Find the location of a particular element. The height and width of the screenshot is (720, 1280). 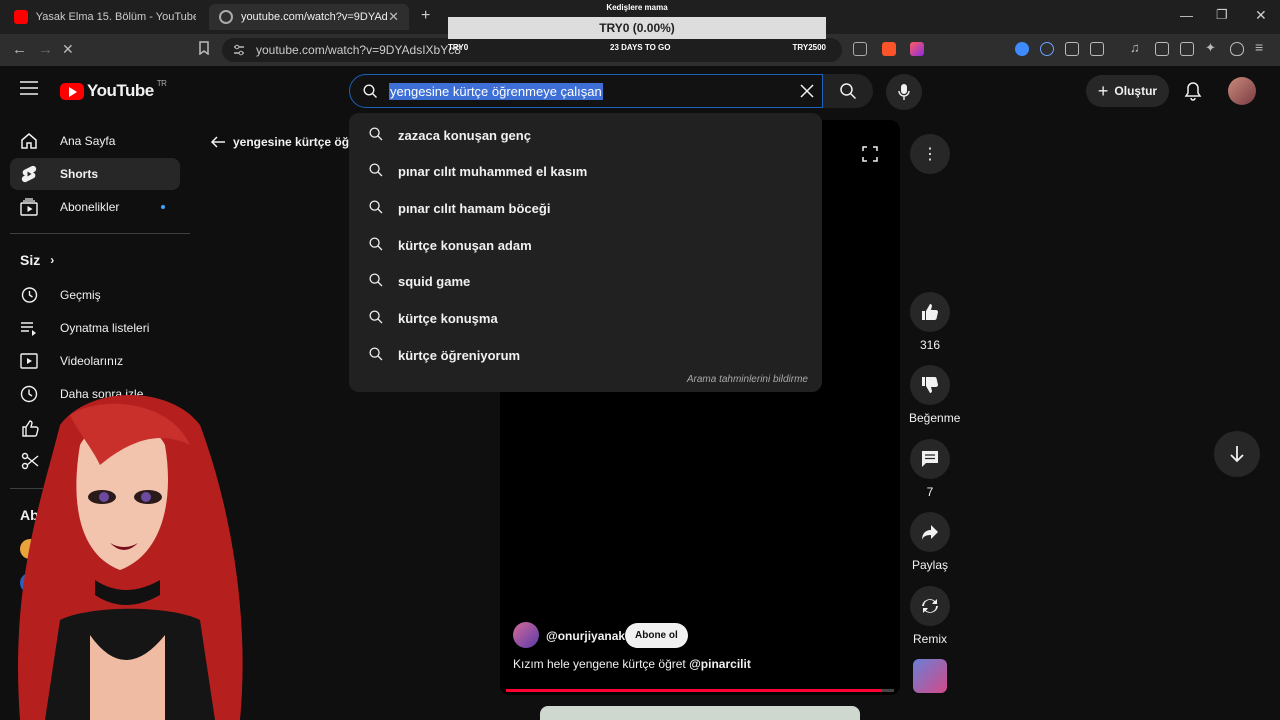

report-predictions-link: Arama tahminlerini bildirme is located at coordinates (747, 379).